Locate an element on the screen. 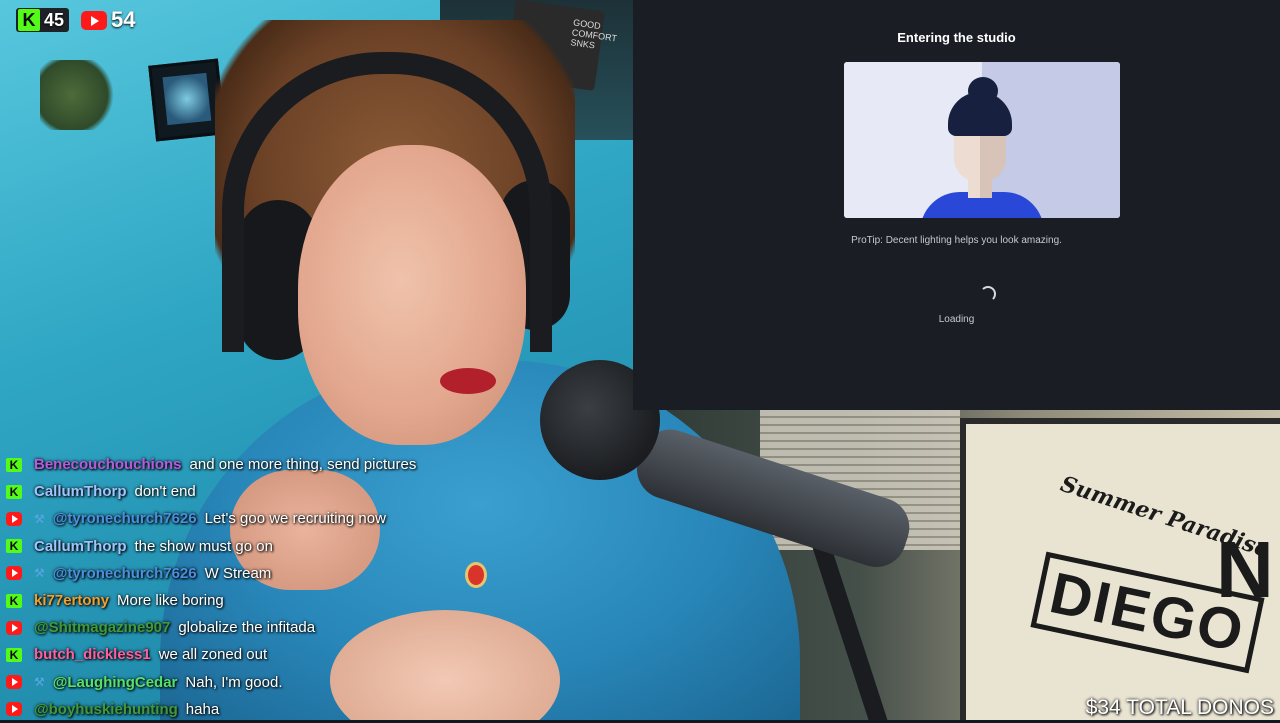 Image resolution: width=1280 pixels, height=723 pixels. chat-text: Nah, I'm good. is located at coordinates (234, 682).